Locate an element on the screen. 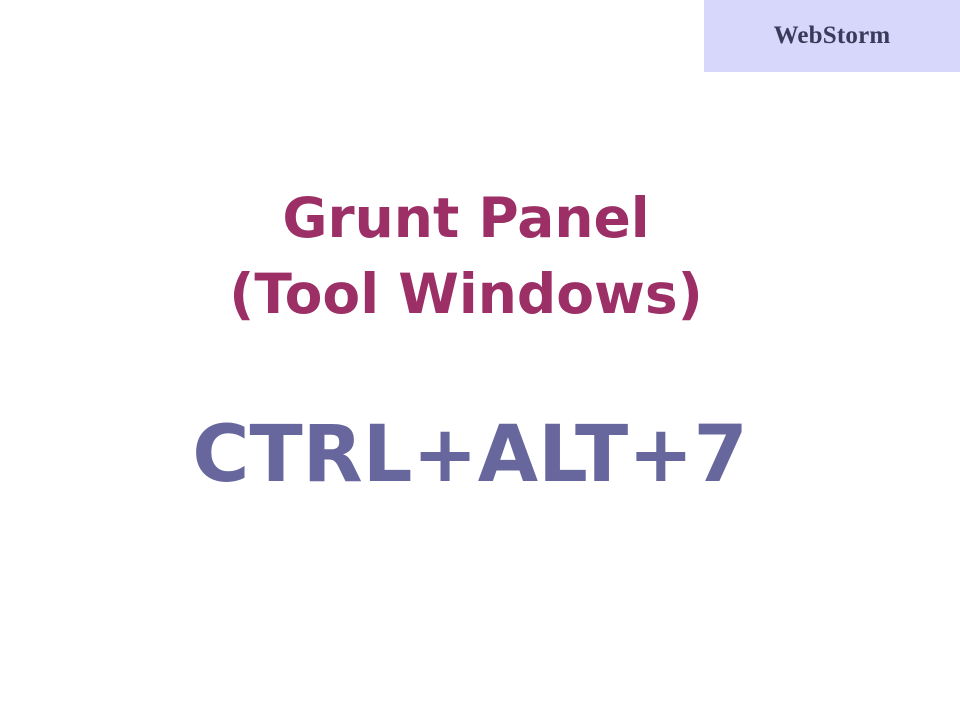 This screenshot has height=720, width=960. brand-tab: WebStorm is located at coordinates (832, 36).